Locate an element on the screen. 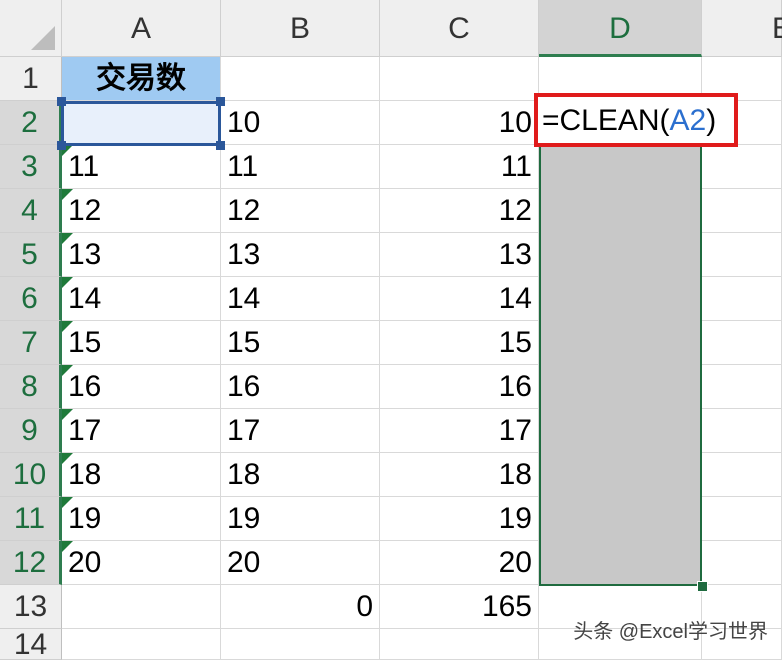  cell-c1 is located at coordinates (459, 79).